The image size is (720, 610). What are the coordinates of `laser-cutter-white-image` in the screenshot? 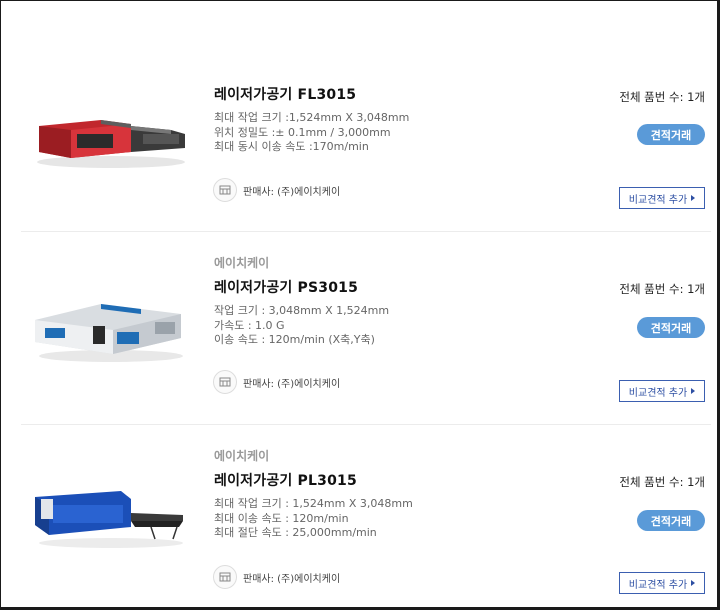 It's located at (110, 330).